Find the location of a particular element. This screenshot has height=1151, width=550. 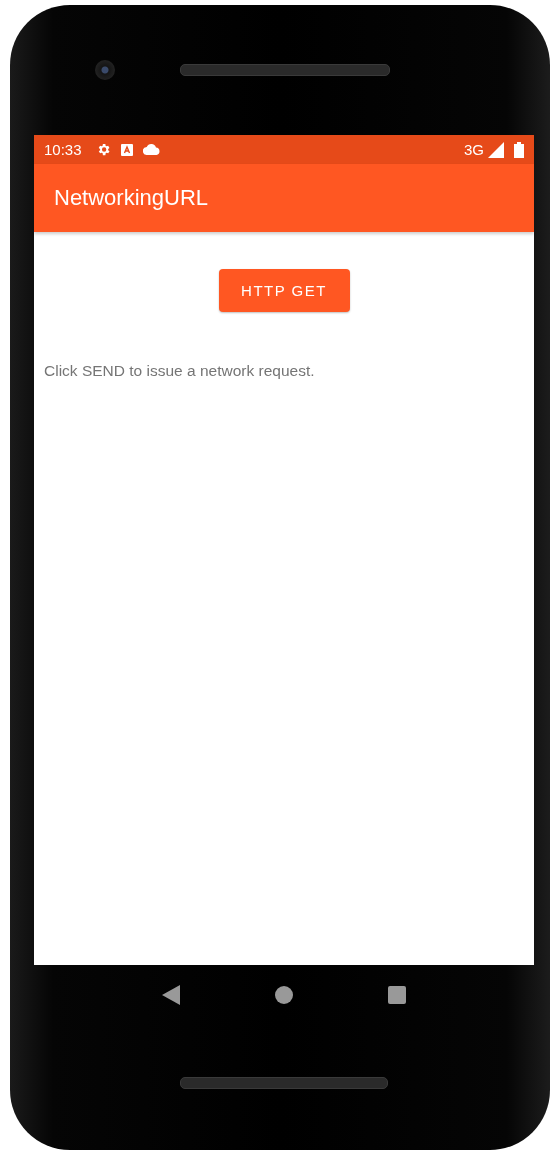

cloud-icon is located at coordinates (151, 149).